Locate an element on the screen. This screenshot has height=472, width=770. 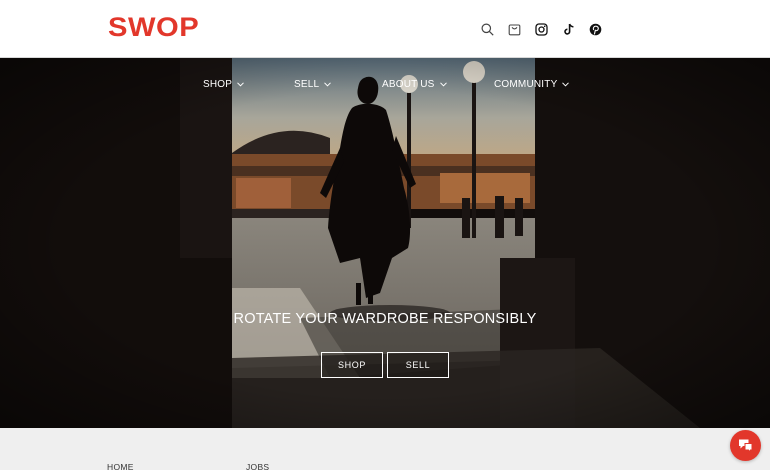
nav-sell: SELL is located at coordinates (313, 84).